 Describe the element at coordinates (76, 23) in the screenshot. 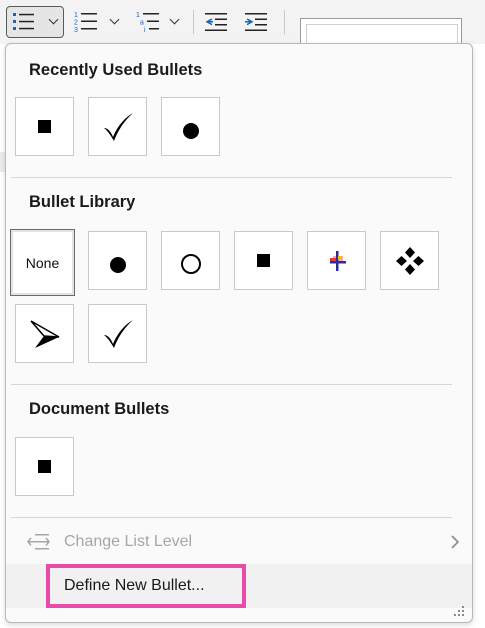

I see `svg-text: 2` at that location.